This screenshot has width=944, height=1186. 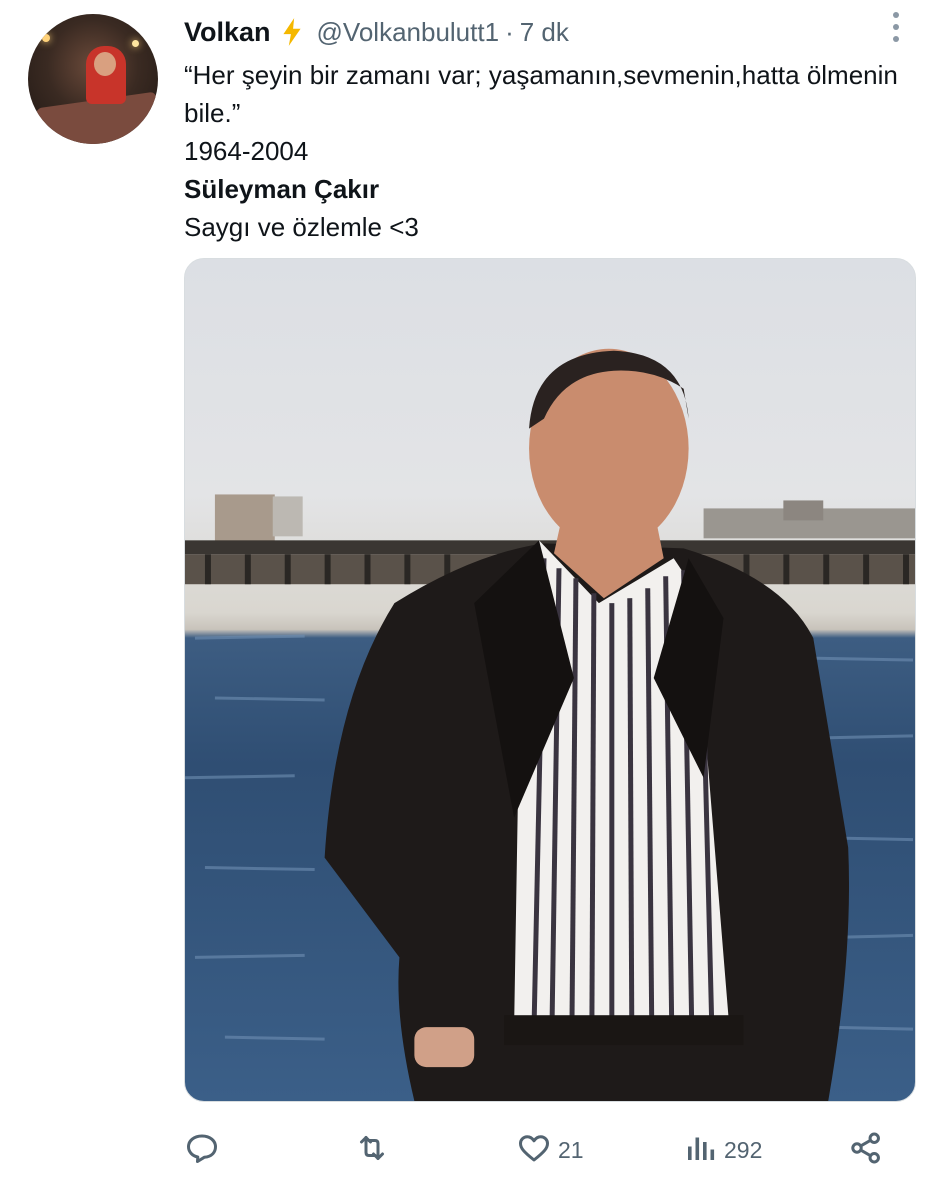 I want to click on like-button: 21, so click(x=550, y=1150).